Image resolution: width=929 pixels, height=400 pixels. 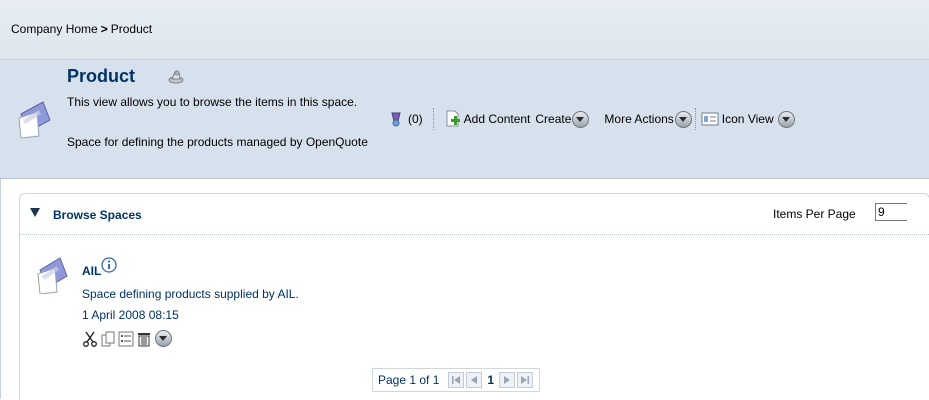 I want to click on create-menu: Create, so click(x=562, y=119).